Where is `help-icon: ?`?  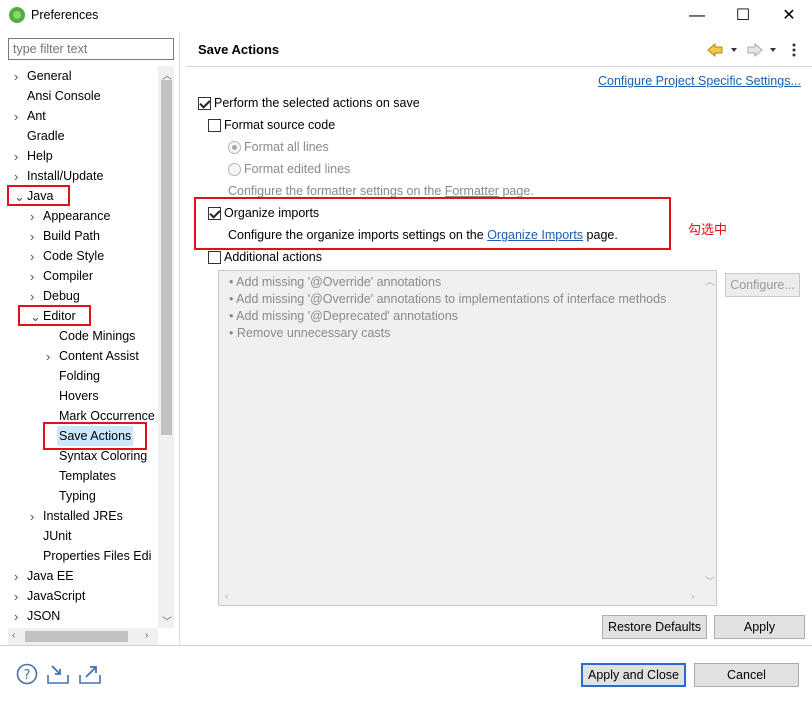
help-icon: ? is located at coordinates (27, 674).